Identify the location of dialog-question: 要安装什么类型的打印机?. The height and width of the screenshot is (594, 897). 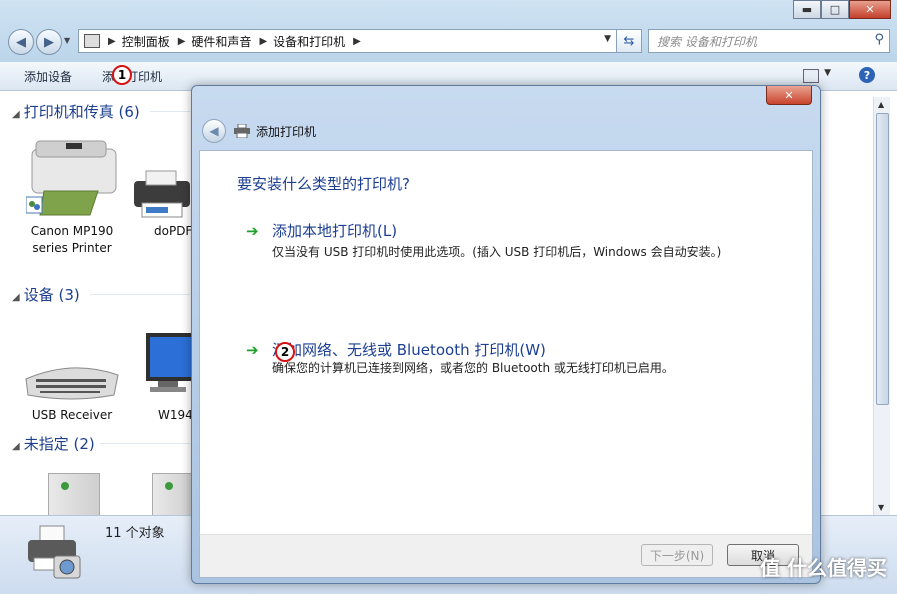
(323, 184).